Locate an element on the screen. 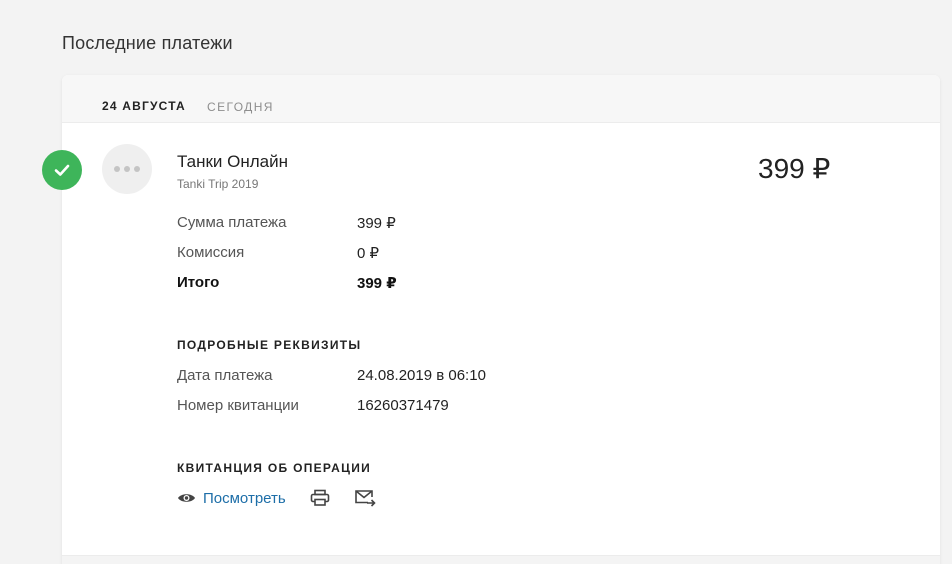 This screenshot has height=564, width=952. email-receipt-button is located at coordinates (365, 498).